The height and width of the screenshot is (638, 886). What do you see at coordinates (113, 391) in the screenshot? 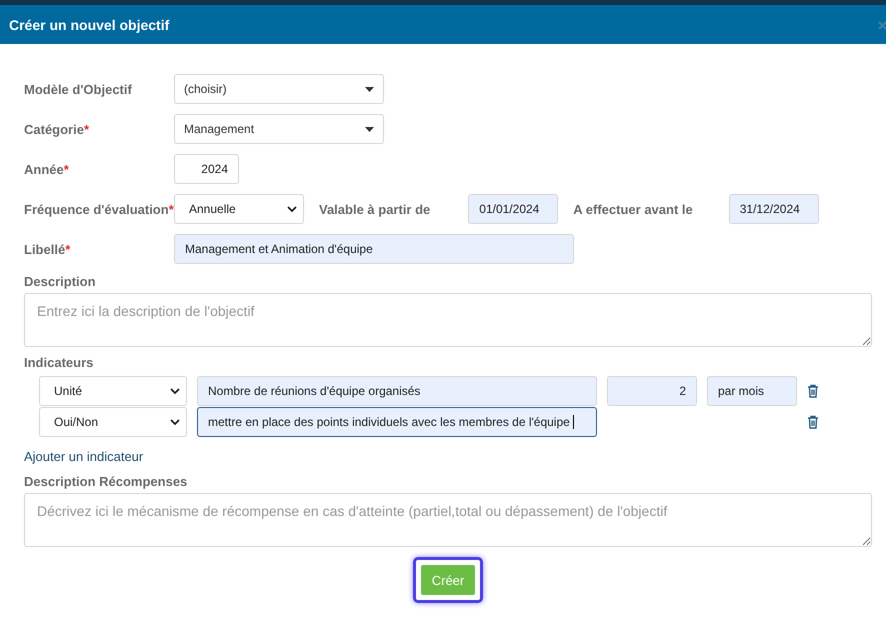
I see `dropdown: Unité` at bounding box center [113, 391].